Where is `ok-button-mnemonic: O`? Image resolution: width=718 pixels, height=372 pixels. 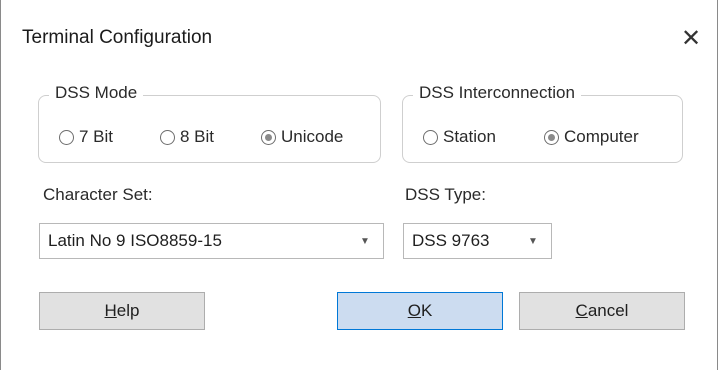
ok-button-mnemonic: O is located at coordinates (414, 310).